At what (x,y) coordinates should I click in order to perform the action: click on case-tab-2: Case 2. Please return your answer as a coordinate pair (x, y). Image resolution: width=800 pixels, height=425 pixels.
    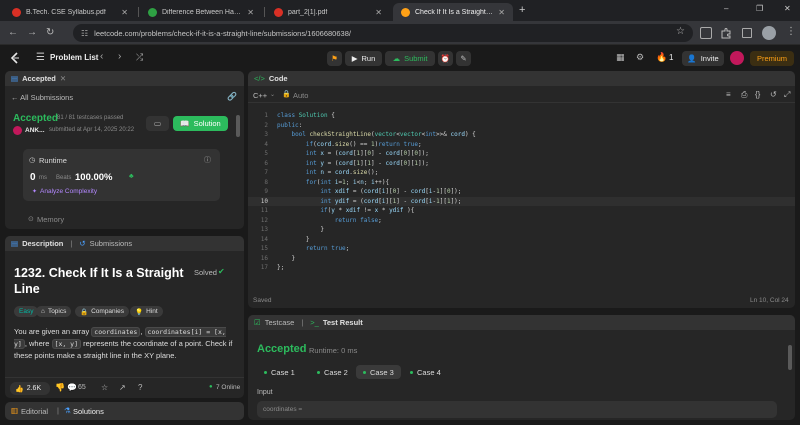
    Looking at the image, I should click on (332, 372).